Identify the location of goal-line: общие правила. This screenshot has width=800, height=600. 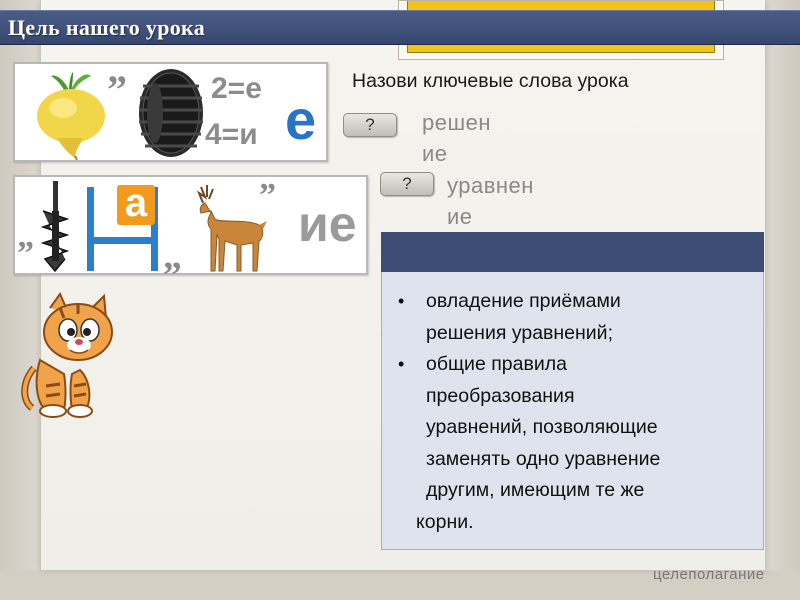
(496, 364).